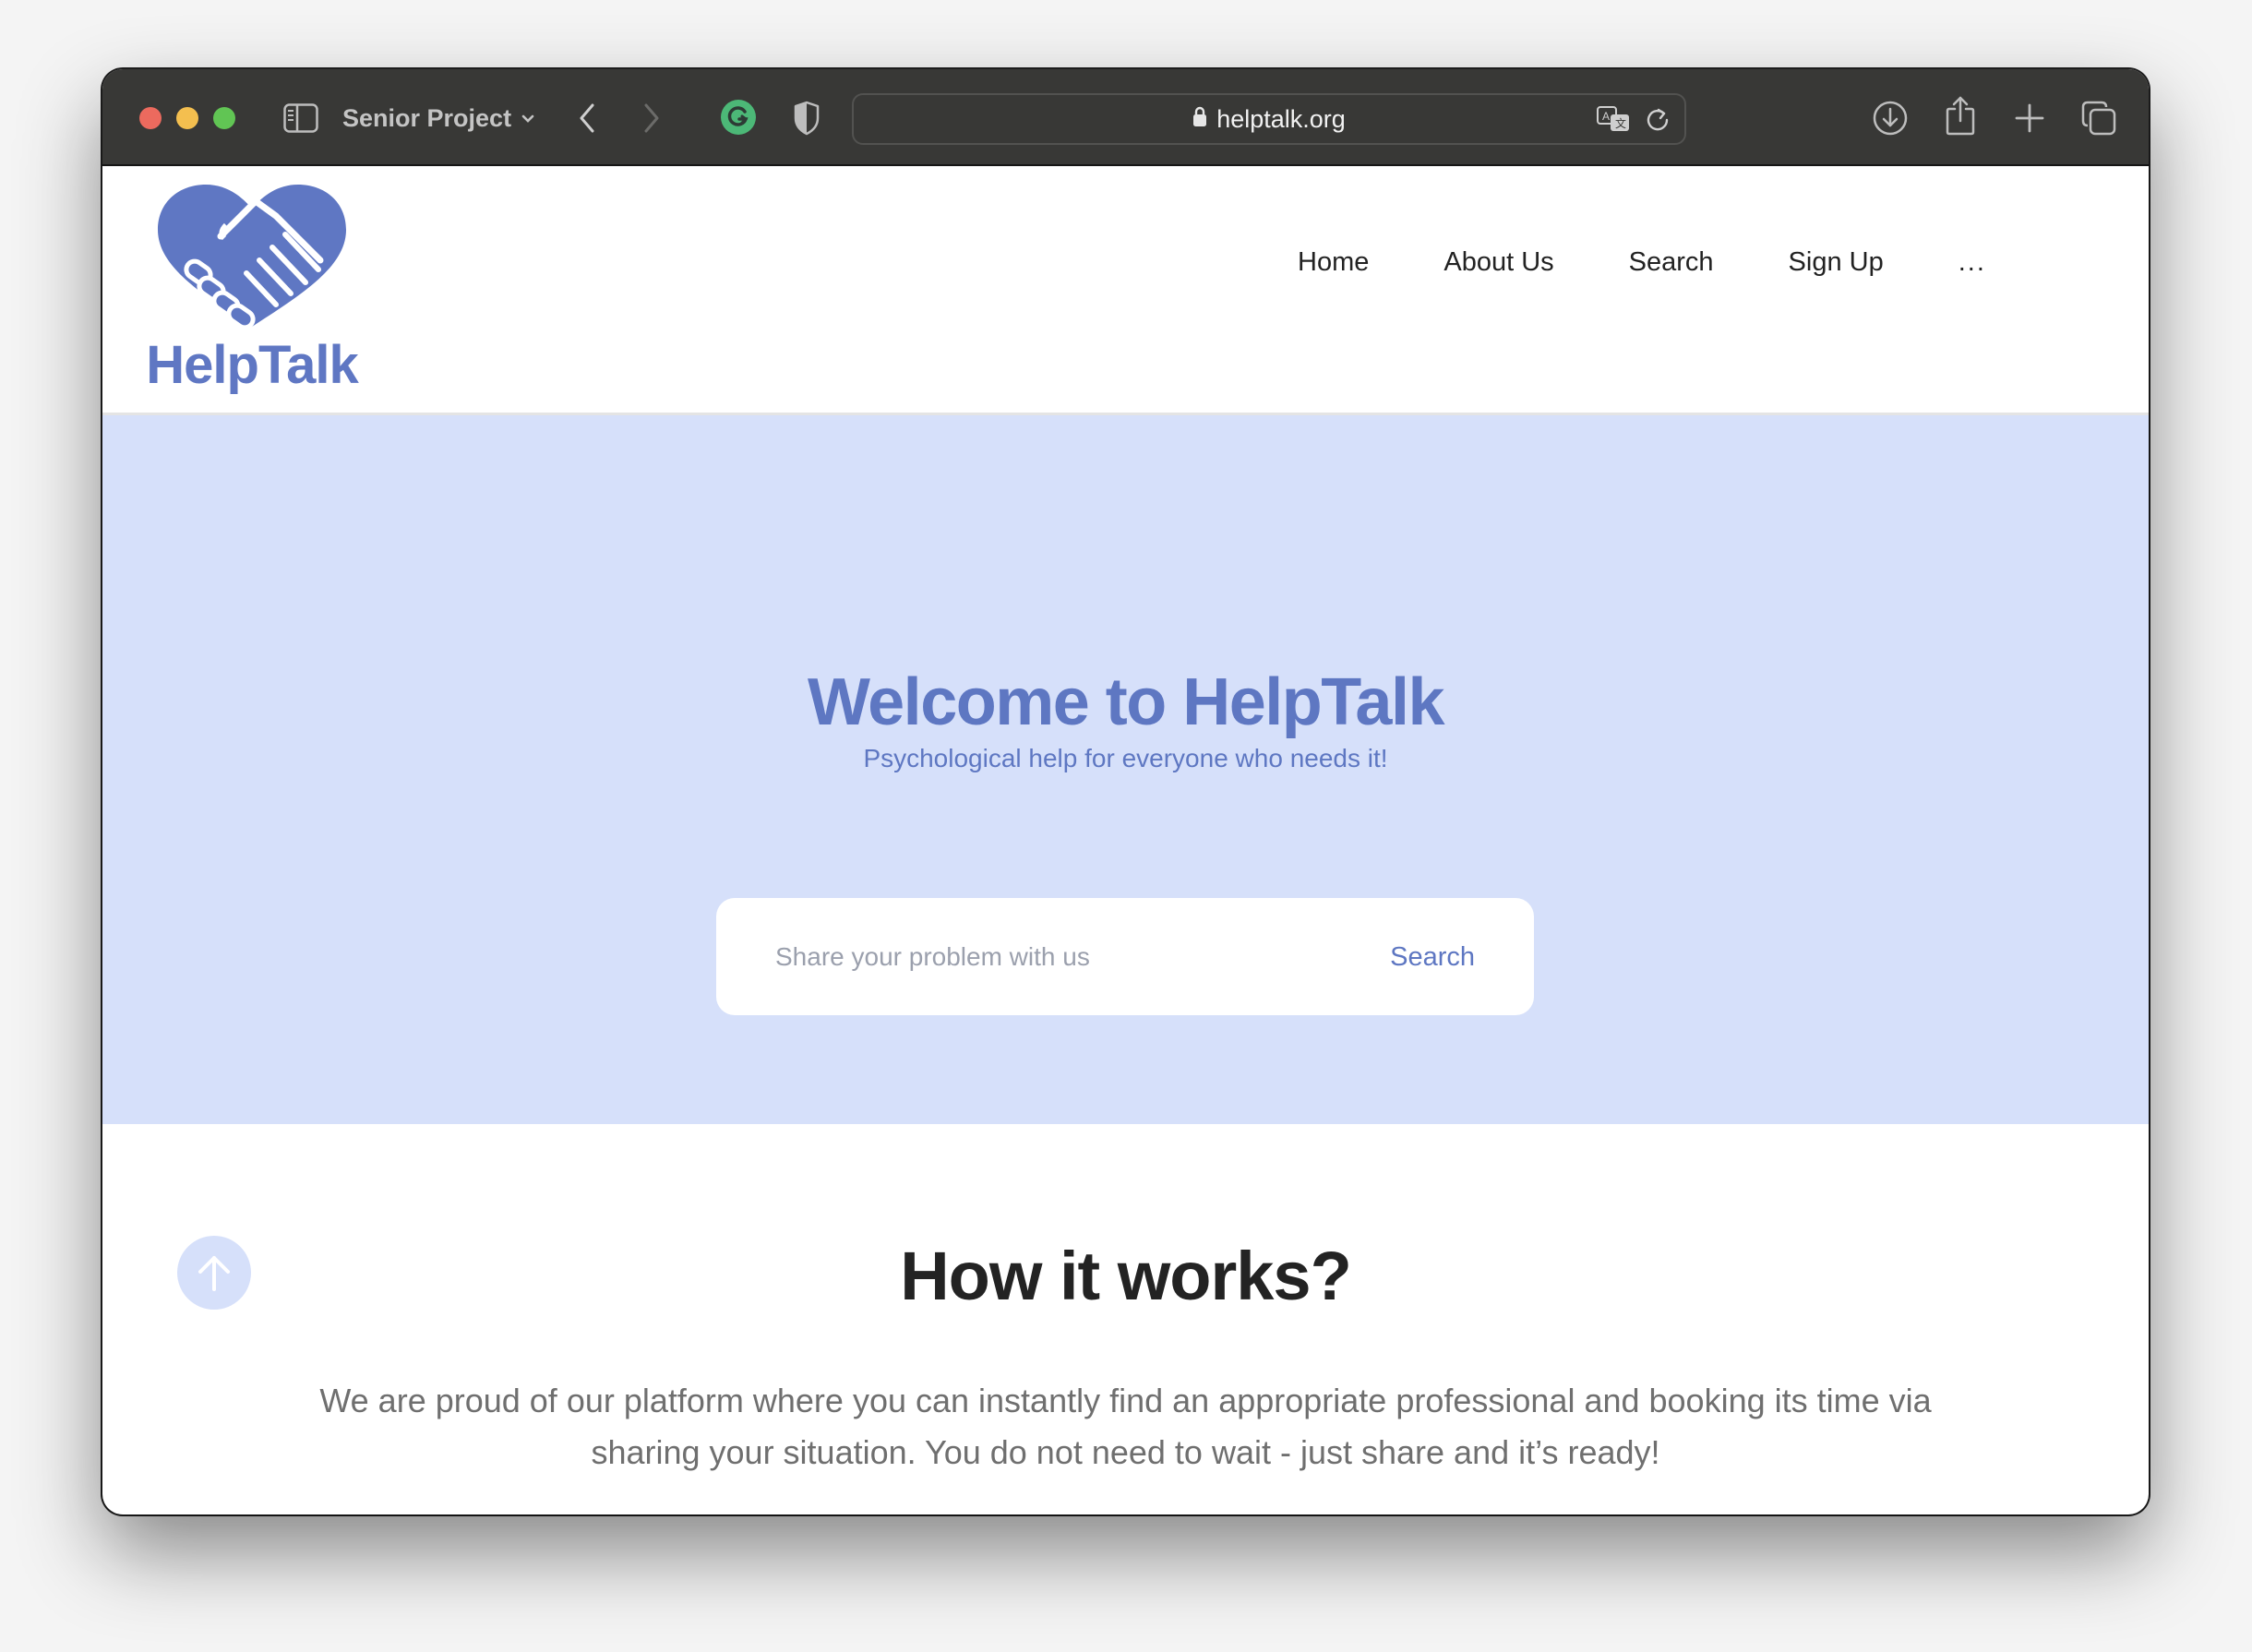 The width and height of the screenshot is (2252, 1652). Describe the element at coordinates (427, 118) in the screenshot. I see `tab-group-label: Senior Project` at that location.